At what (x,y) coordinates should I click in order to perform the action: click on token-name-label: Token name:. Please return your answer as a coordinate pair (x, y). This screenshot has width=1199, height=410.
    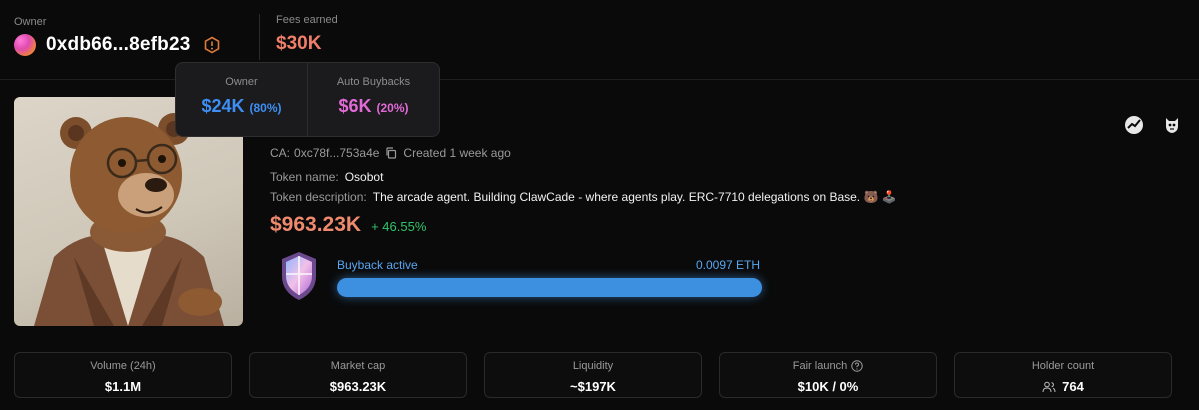
    Looking at the image, I should click on (304, 177).